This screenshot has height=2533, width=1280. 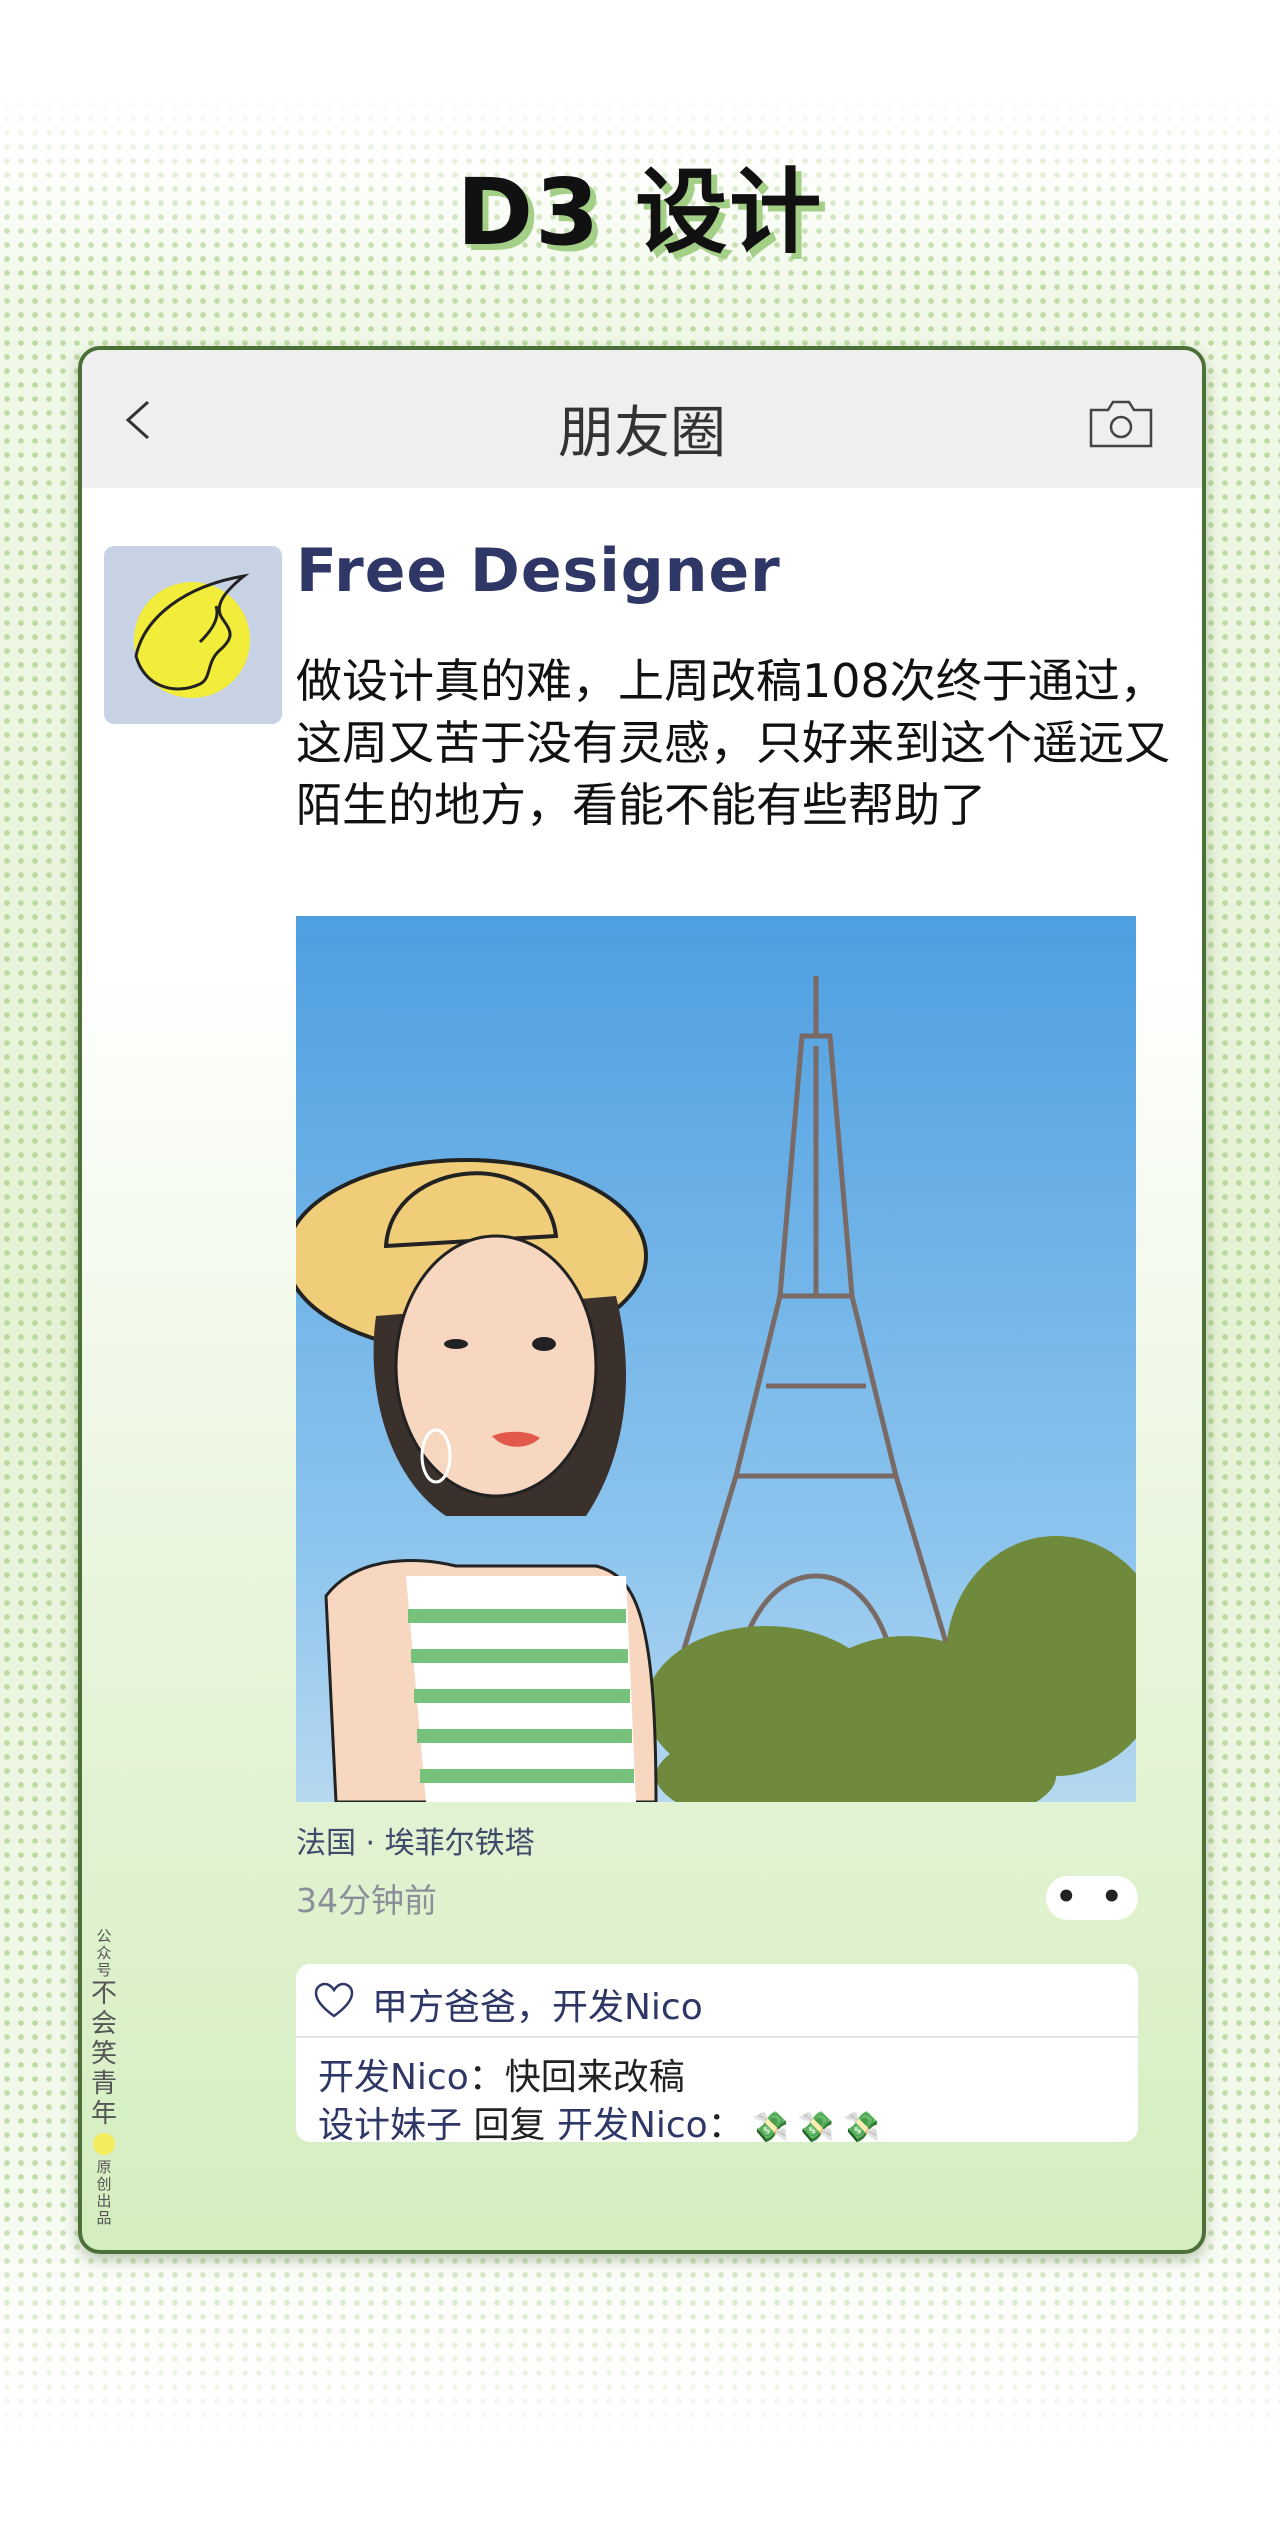 What do you see at coordinates (537, 2004) in the screenshot?
I see `likes-list: 甲方爸爸，开发Nico` at bounding box center [537, 2004].